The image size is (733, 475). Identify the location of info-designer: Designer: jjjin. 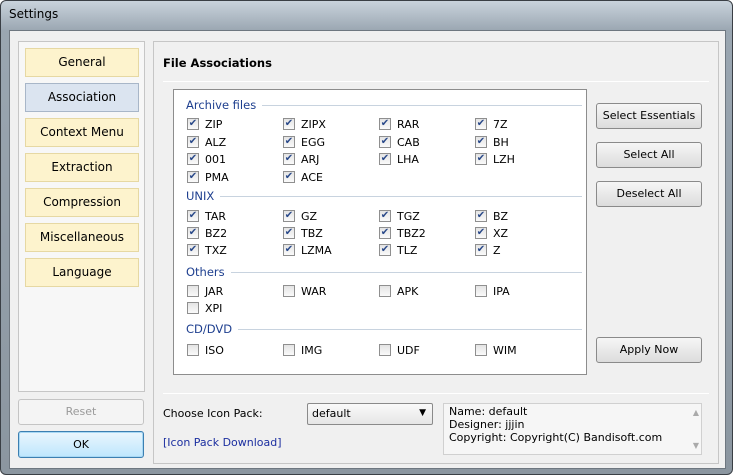
(487, 424).